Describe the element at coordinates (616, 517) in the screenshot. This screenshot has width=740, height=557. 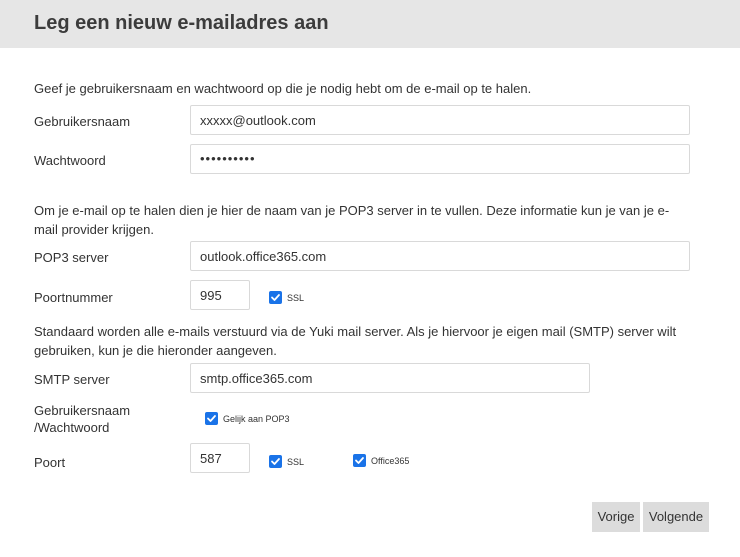
I see `previous-button: Vorige` at that location.